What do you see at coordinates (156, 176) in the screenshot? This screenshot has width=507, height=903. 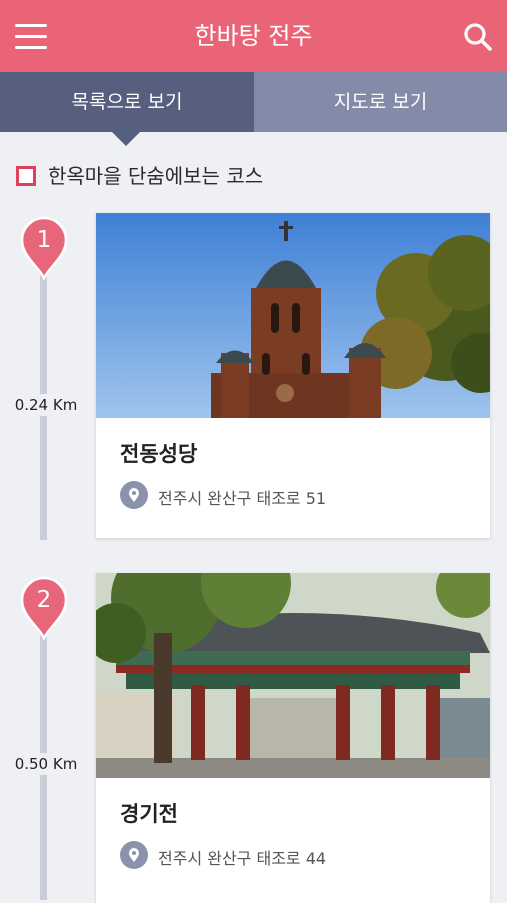 I see `section-title: 한옥마을 단숨에보는 코스` at bounding box center [156, 176].